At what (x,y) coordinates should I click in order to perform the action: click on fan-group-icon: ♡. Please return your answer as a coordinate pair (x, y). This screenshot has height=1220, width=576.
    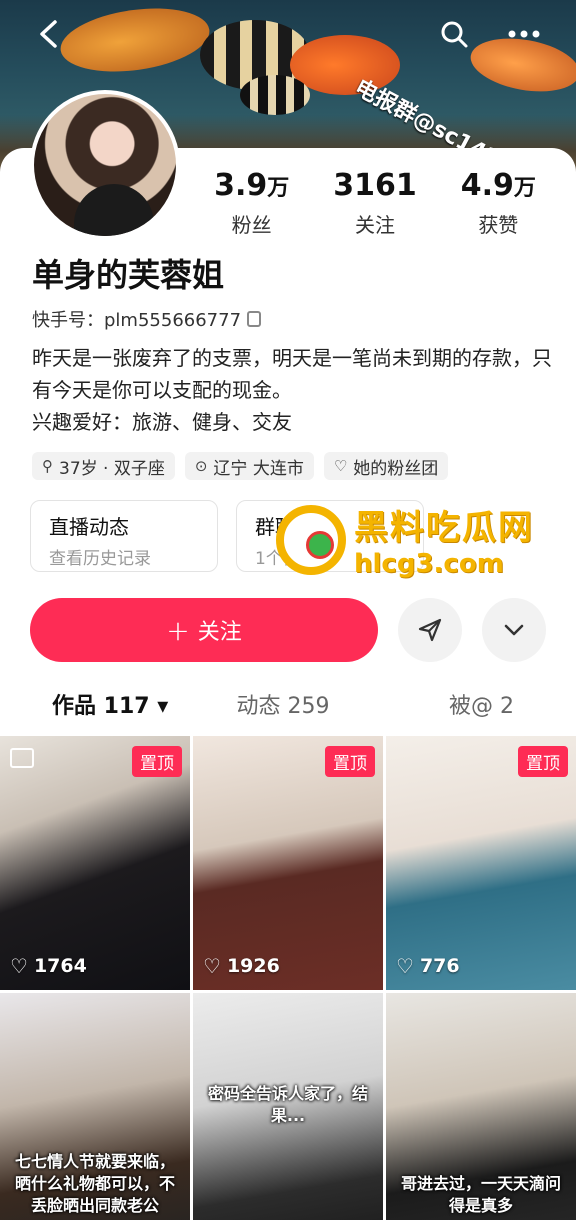
    Looking at the image, I should click on (340, 466).